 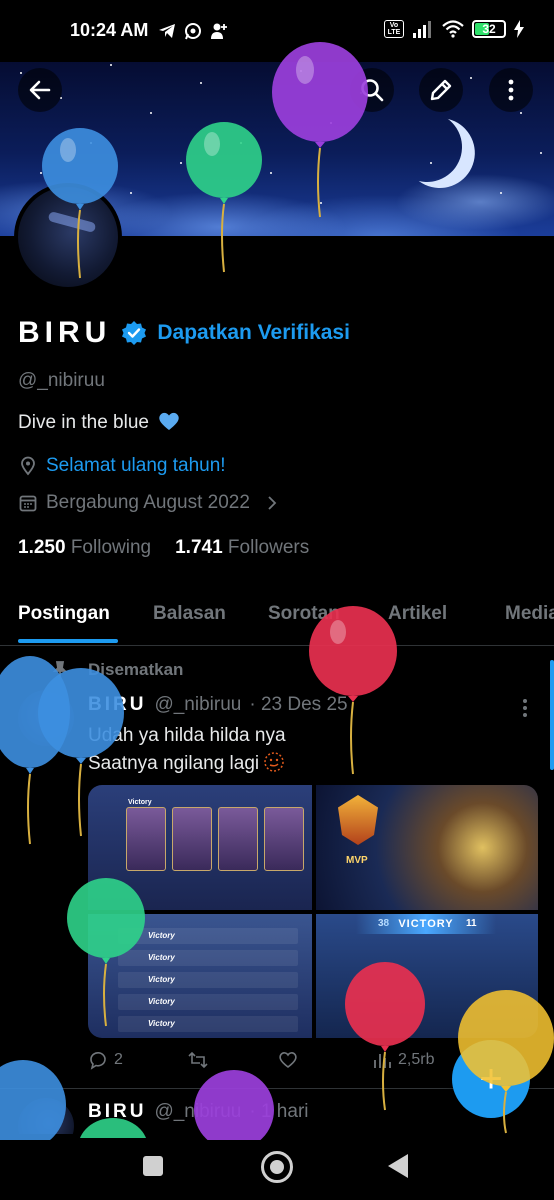 I want to click on verified-badge-icon, so click(x=134, y=333).